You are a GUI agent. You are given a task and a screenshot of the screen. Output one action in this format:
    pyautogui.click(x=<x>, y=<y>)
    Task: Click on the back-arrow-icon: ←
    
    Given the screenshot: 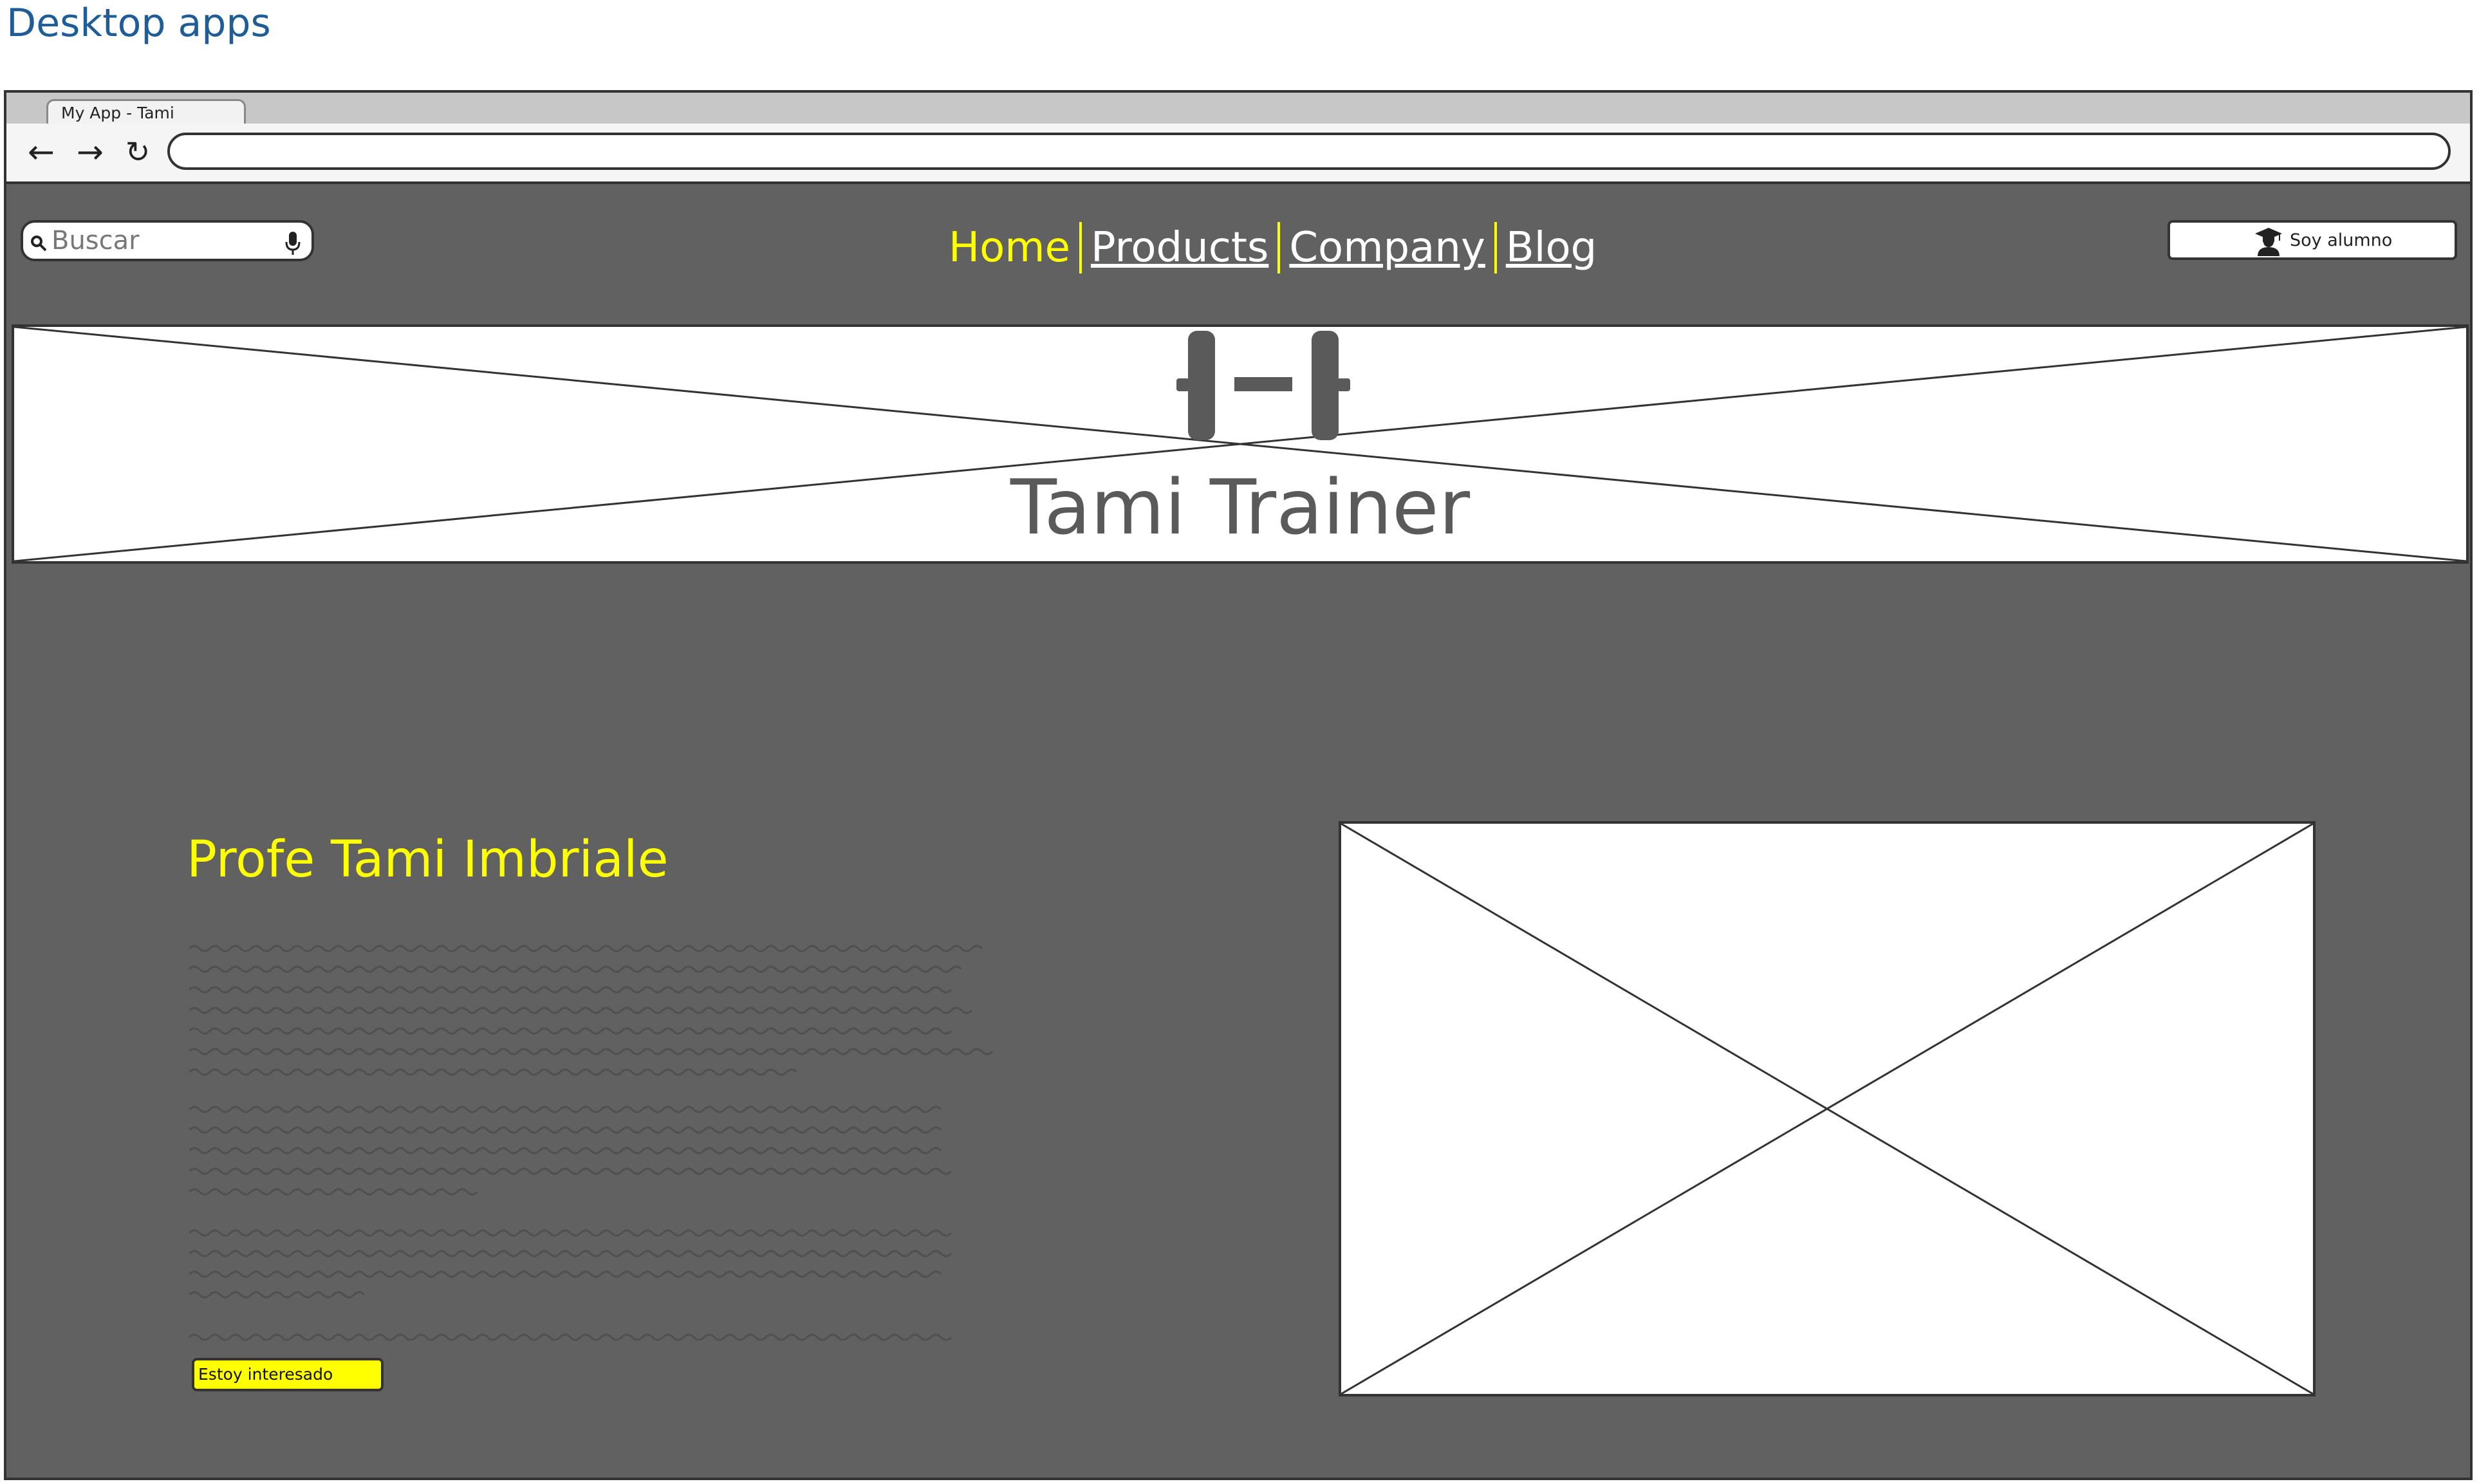 What is the action you would take?
    pyautogui.click(x=41, y=152)
    